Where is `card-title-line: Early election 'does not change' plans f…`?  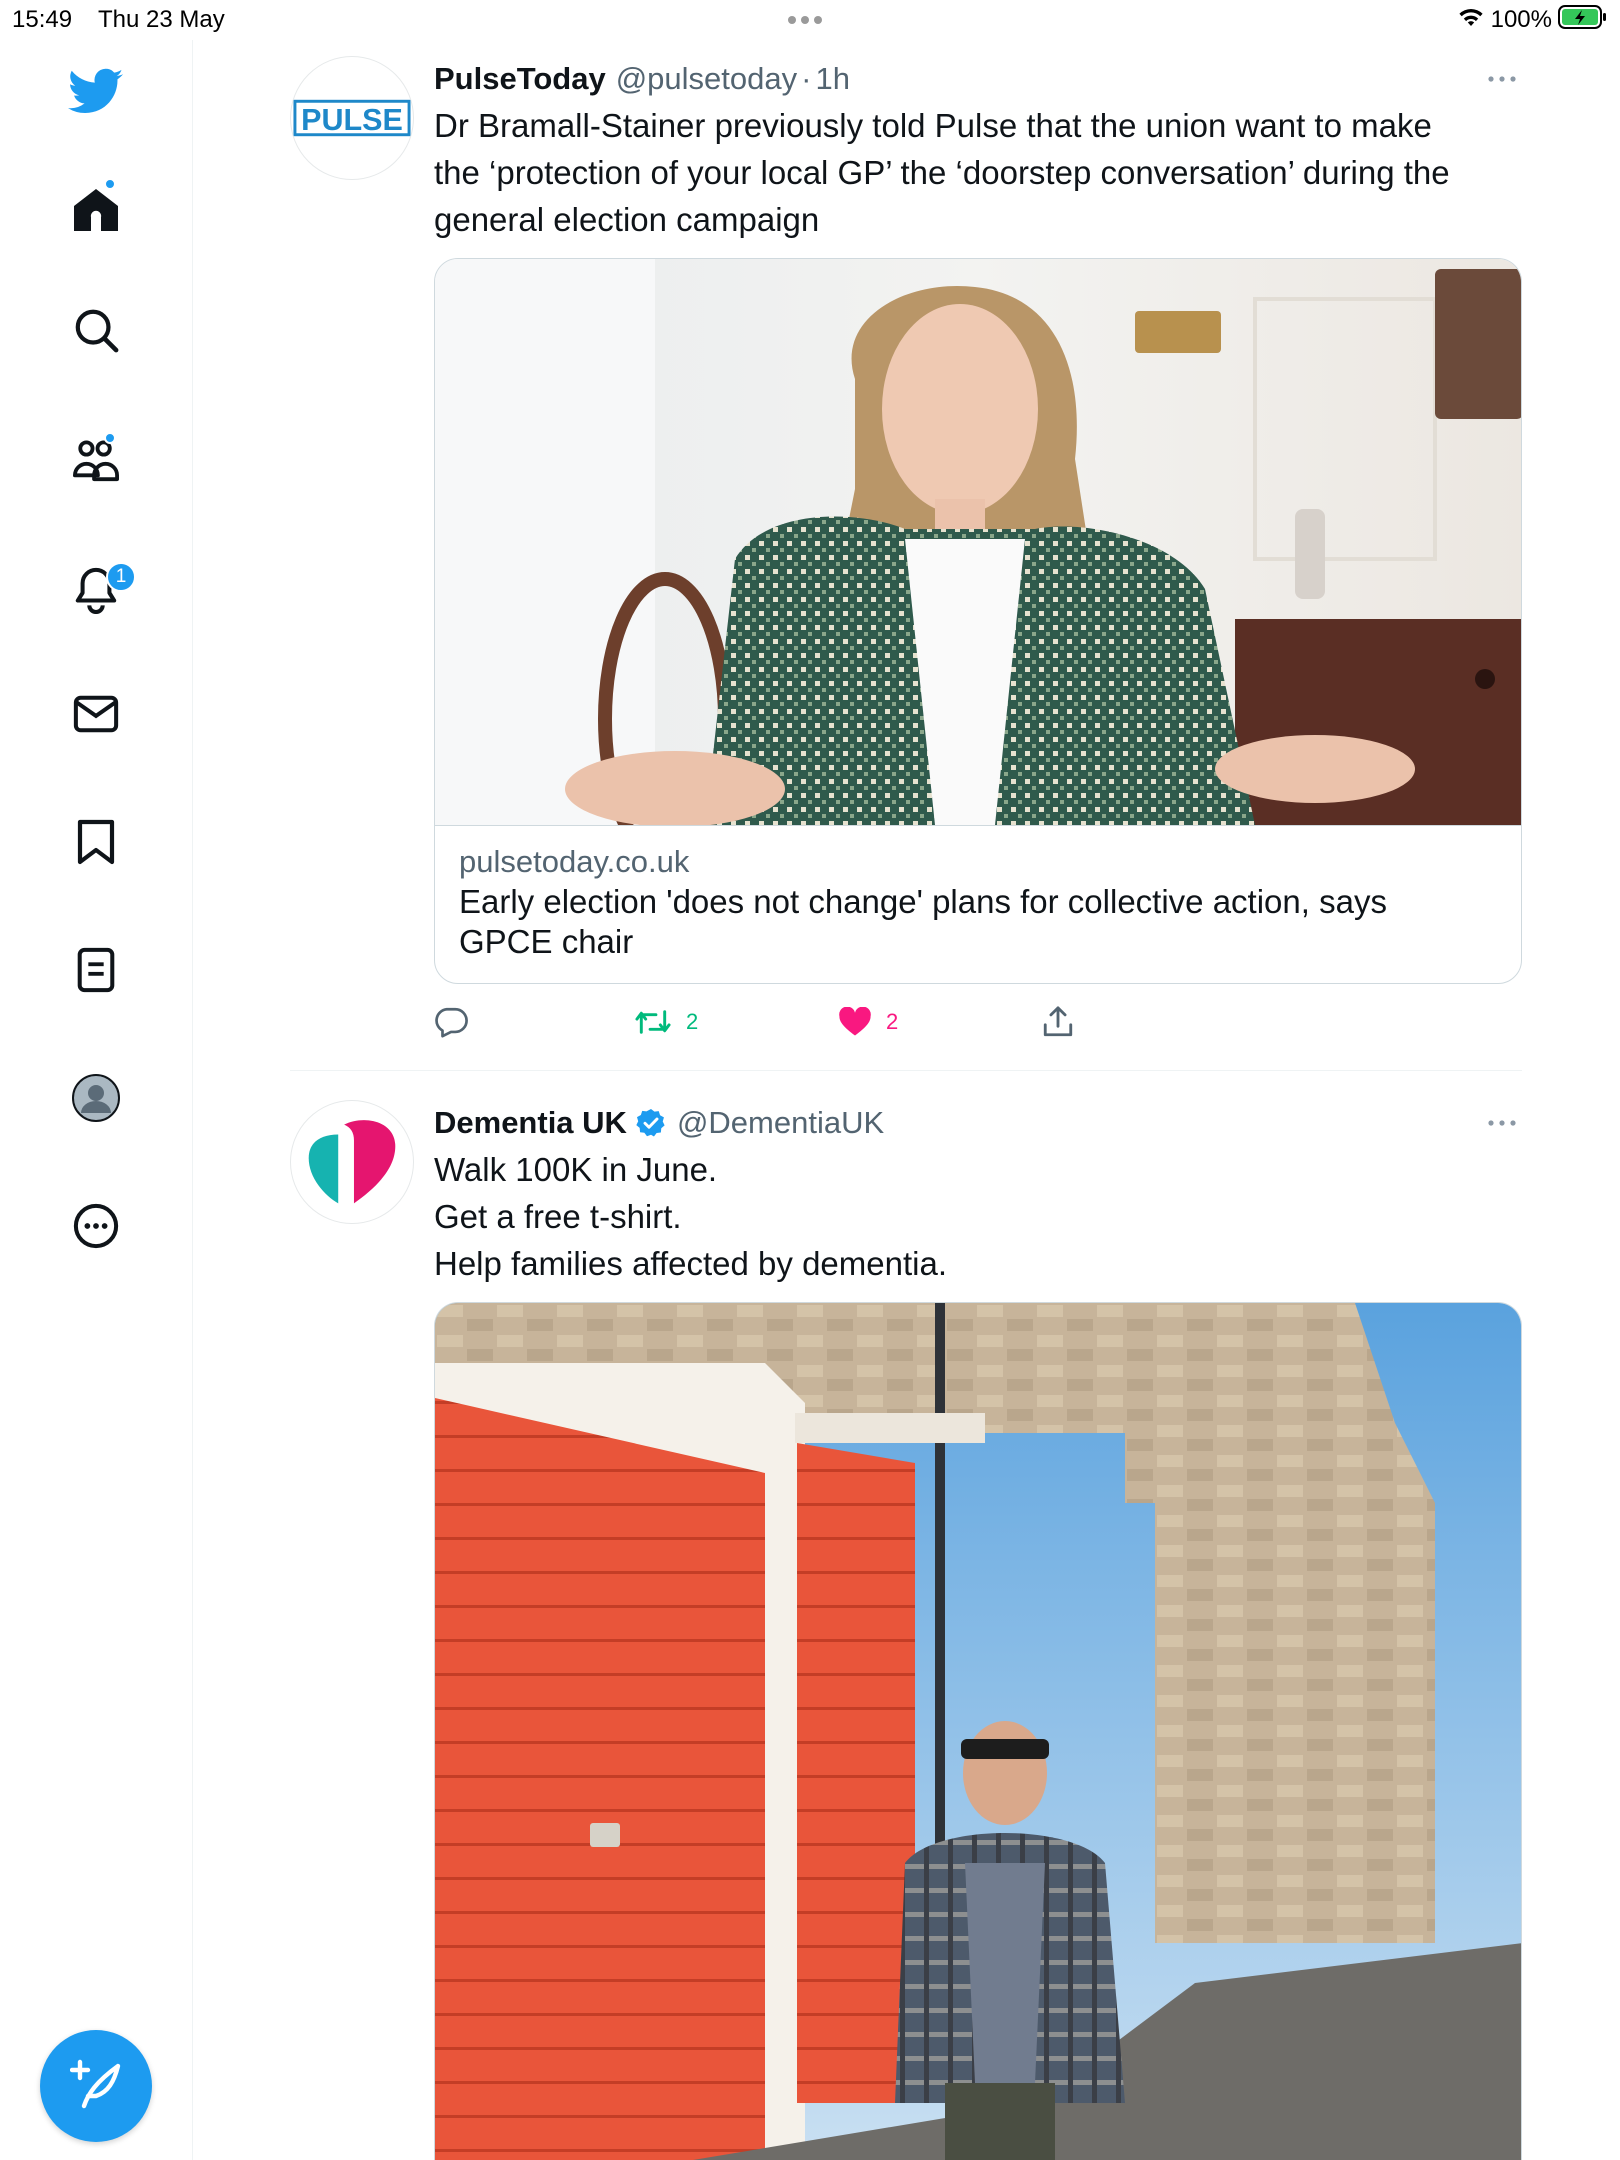 card-title-line: Early election 'does not change' plans f… is located at coordinates (923, 901).